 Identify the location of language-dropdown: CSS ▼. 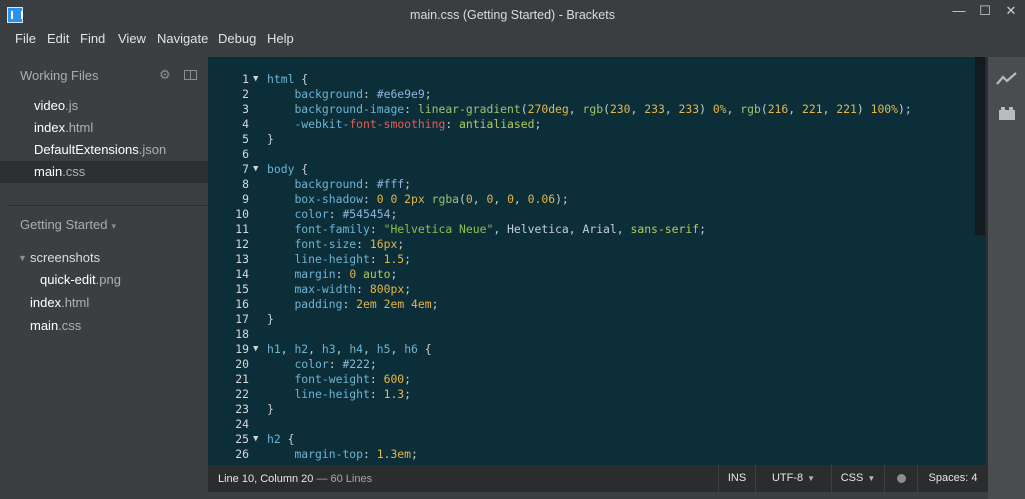
(857, 478).